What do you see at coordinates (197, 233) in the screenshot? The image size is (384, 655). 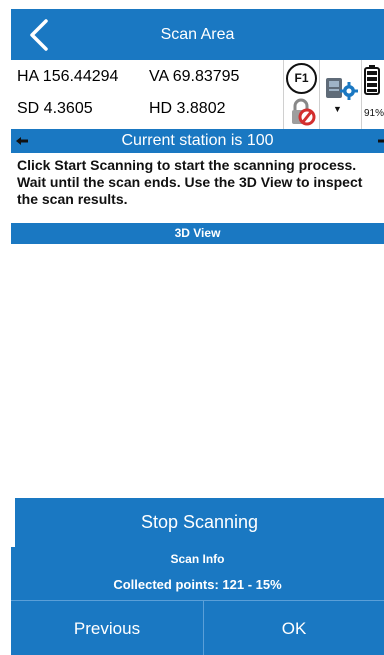 I see `view-header: 3D View` at bounding box center [197, 233].